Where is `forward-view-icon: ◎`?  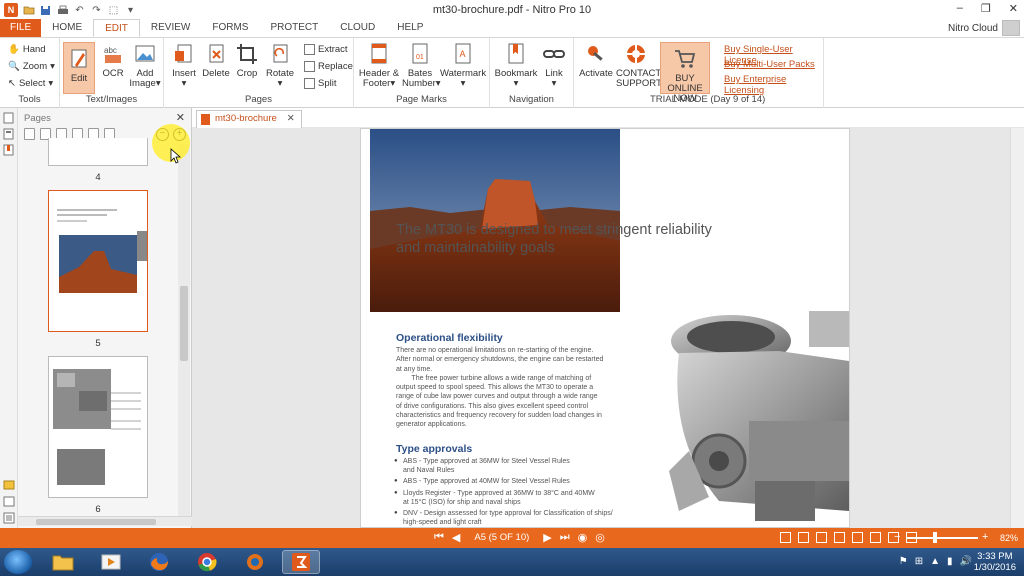
forward-view-icon: ◎ is located at coordinates (600, 537).